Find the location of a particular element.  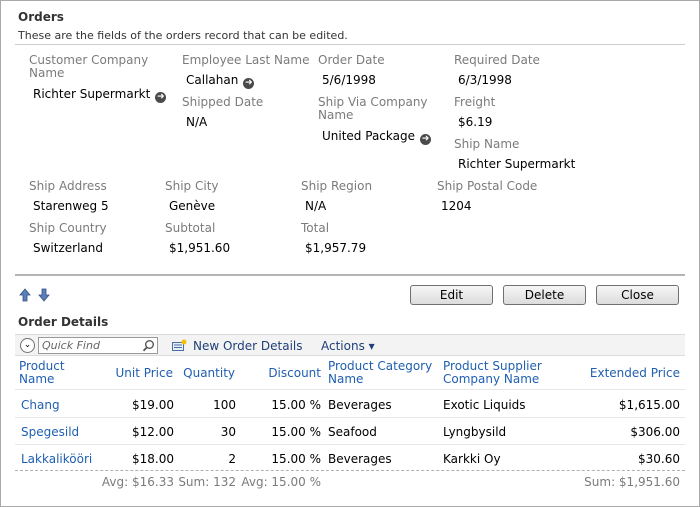

total-value: $1,957.79 is located at coordinates (336, 248).